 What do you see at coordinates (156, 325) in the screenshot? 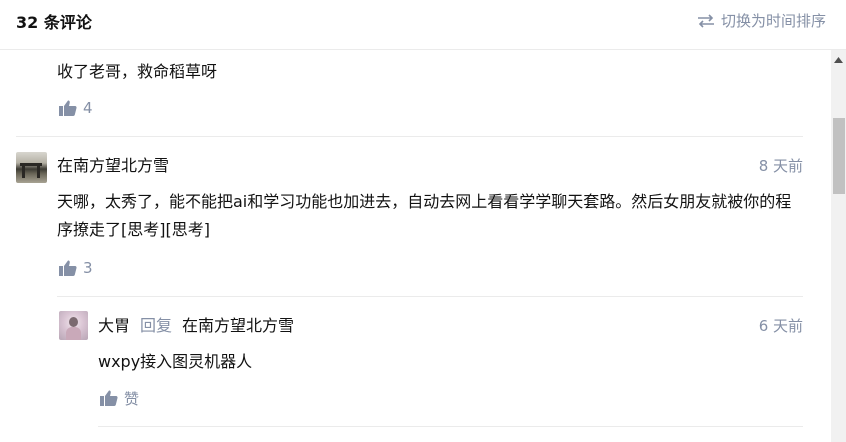
I see `reply-label: 回复` at bounding box center [156, 325].